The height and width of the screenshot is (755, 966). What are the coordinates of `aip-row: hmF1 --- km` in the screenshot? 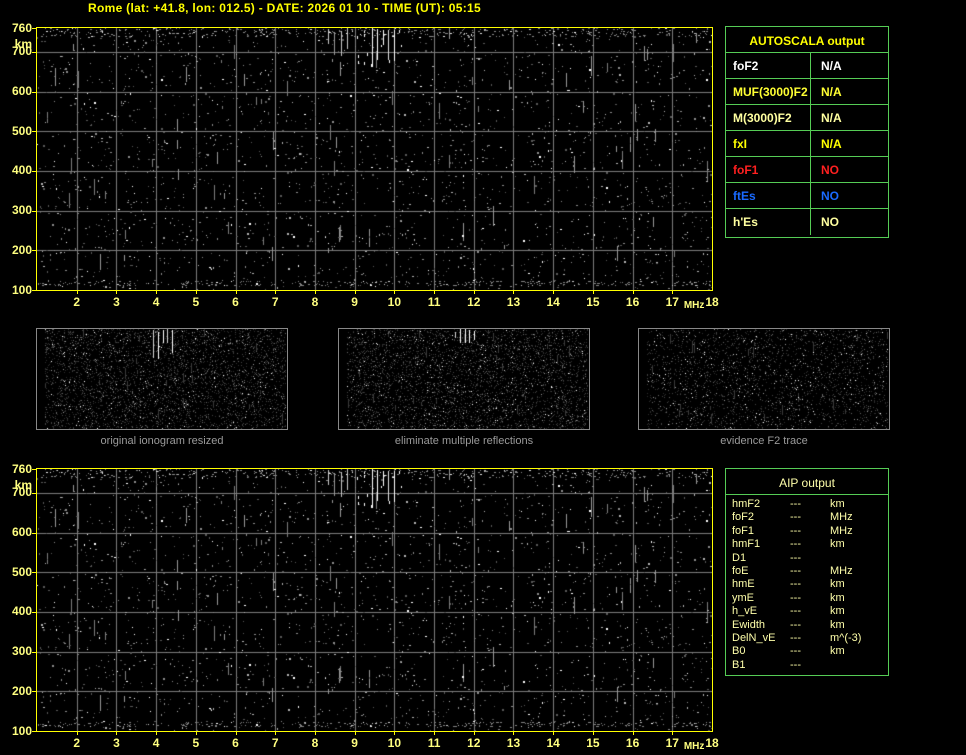 It's located at (807, 544).